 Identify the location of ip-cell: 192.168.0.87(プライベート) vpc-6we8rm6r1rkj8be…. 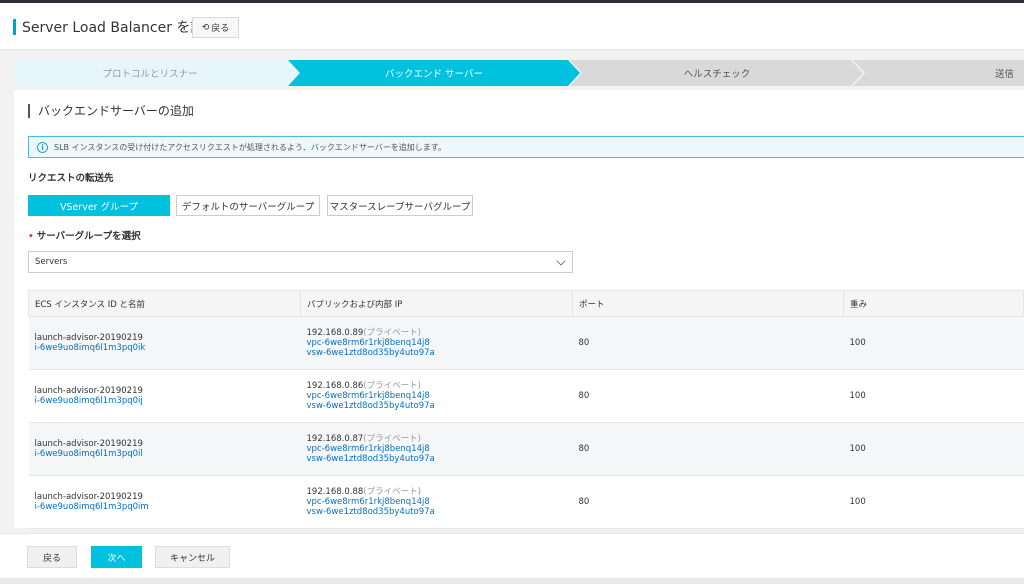
(436, 449).